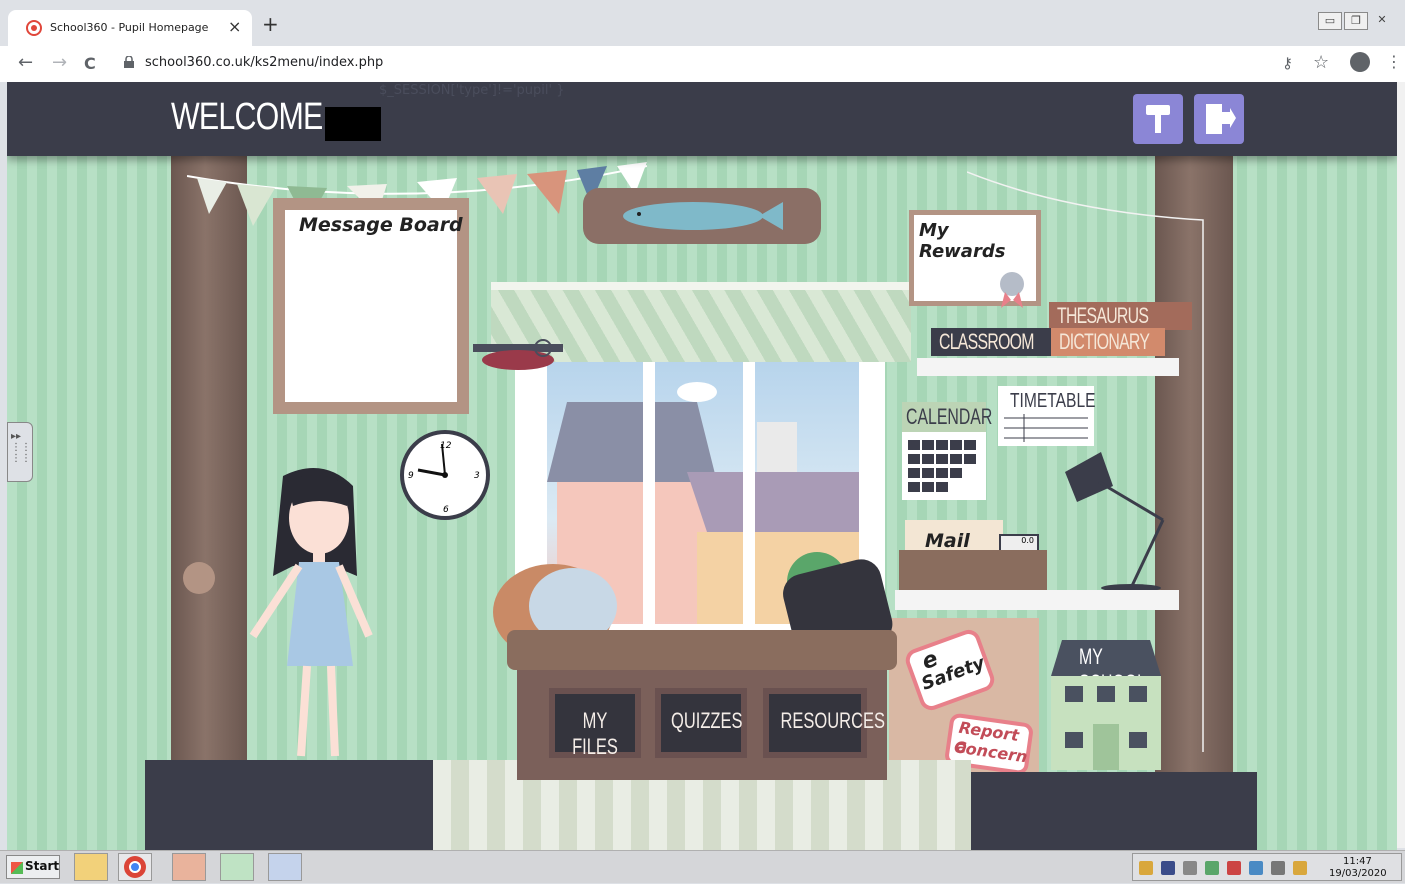 The width and height of the screenshot is (1405, 884). I want to click on page-scrollbar, so click(1401, 465).